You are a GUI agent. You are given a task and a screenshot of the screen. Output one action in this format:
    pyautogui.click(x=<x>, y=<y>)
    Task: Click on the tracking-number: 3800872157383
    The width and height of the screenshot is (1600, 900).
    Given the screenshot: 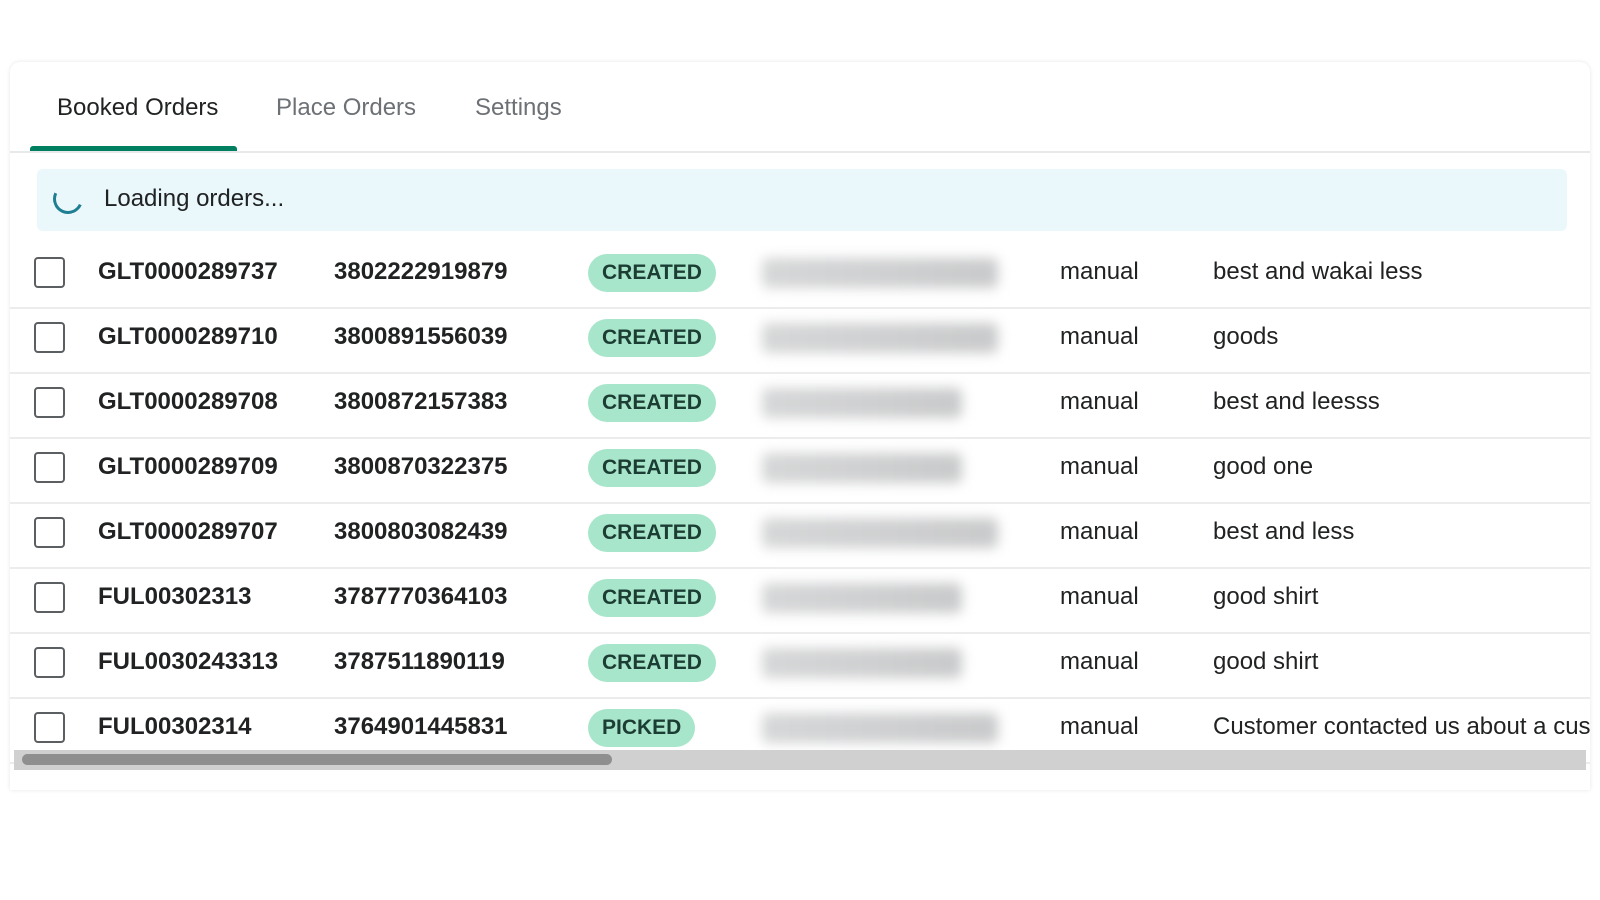 What is the action you would take?
    pyautogui.click(x=421, y=401)
    